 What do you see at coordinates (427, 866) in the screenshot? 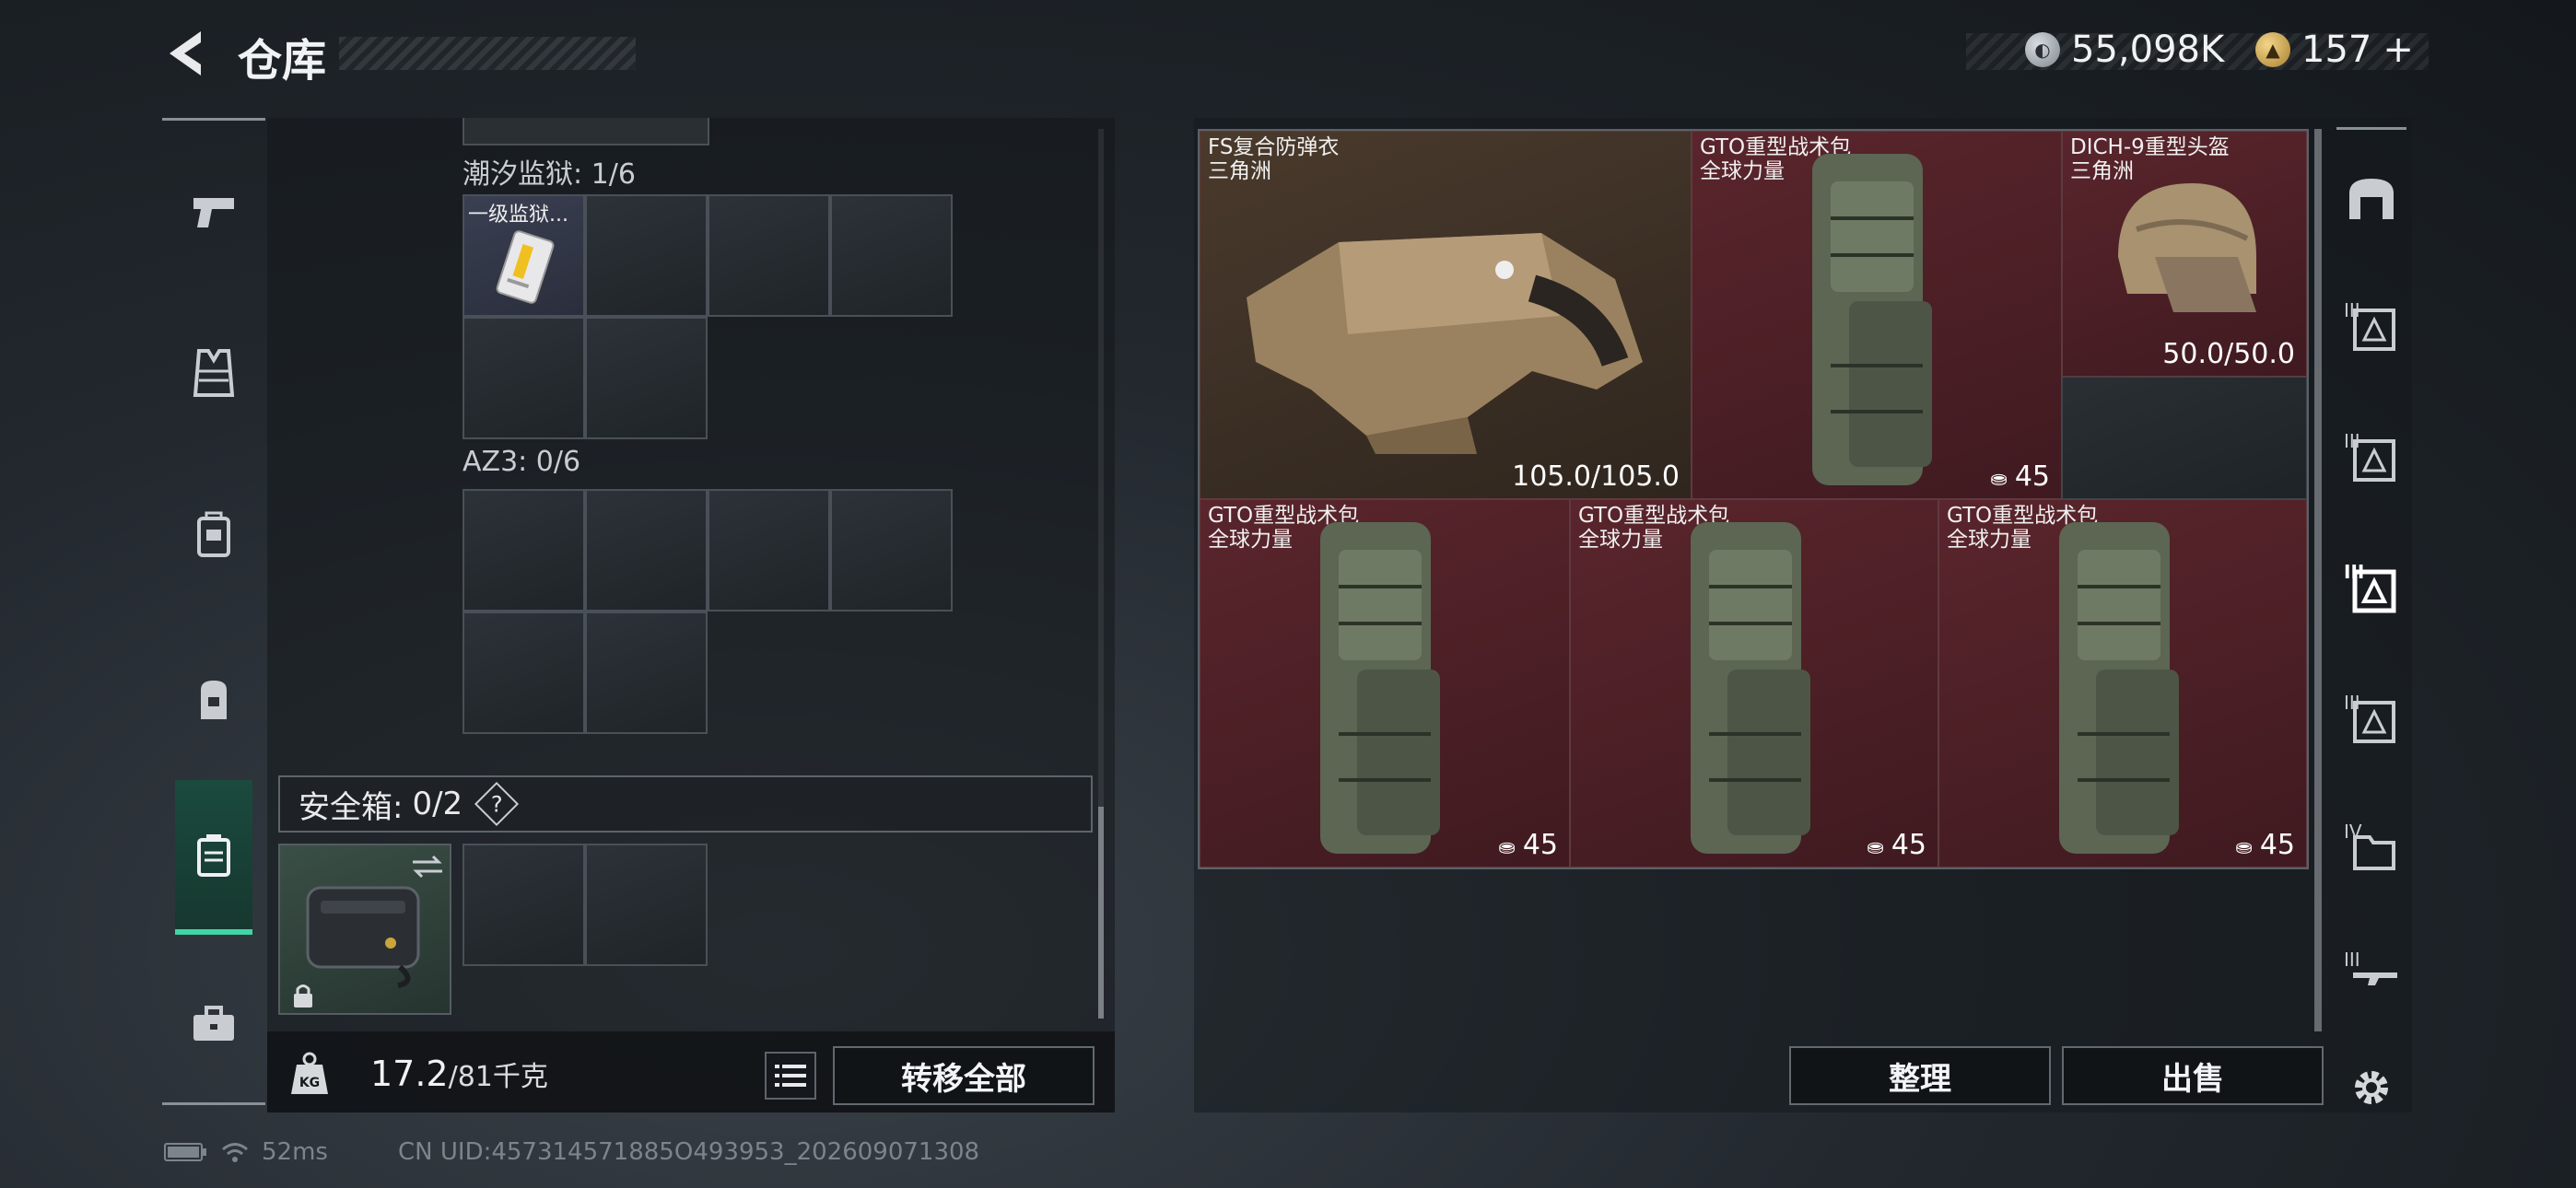
I see `swap-icon` at bounding box center [427, 866].